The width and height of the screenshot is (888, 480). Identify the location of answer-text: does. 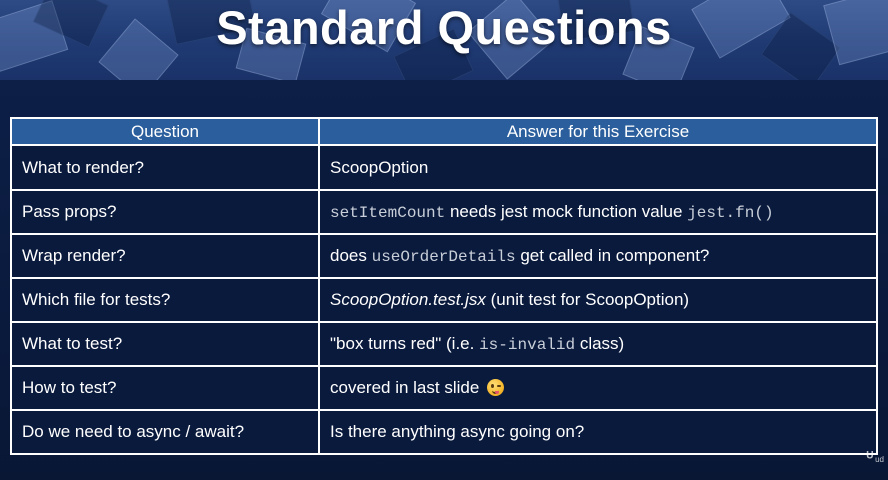
(351, 255).